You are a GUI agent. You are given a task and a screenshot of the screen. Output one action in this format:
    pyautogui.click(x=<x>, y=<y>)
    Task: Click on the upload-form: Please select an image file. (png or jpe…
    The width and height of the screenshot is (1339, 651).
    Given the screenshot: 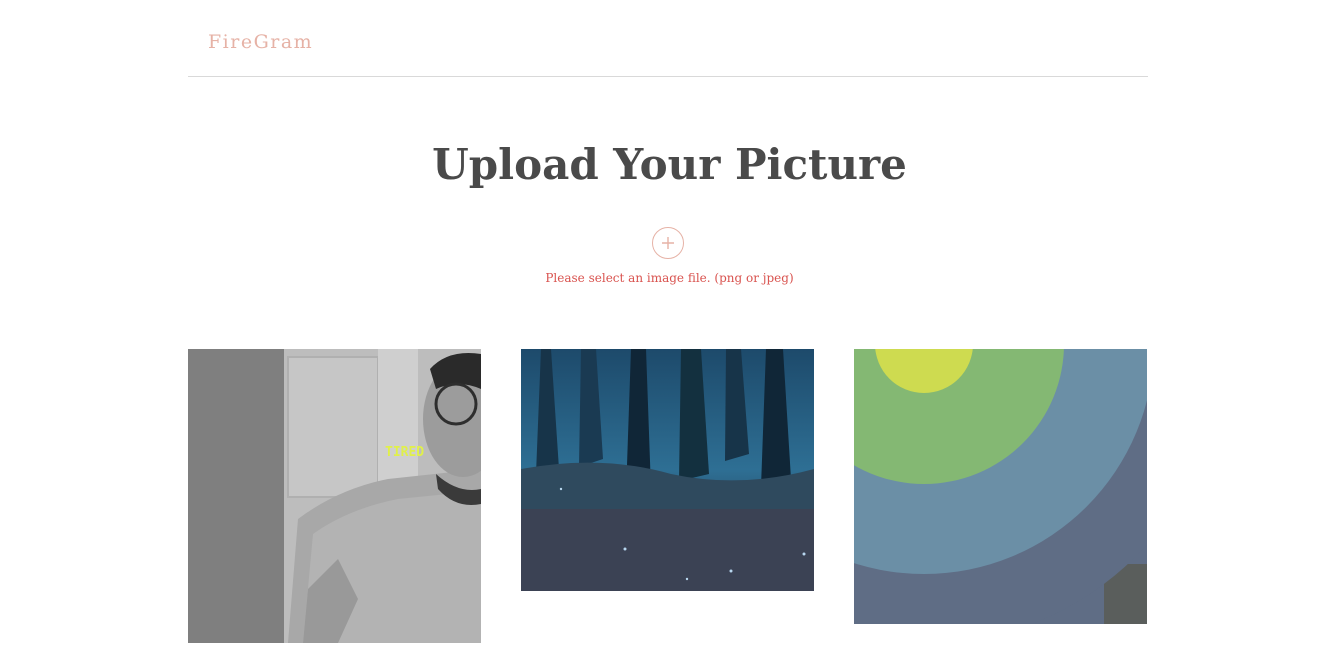 What is the action you would take?
    pyautogui.click(x=669, y=262)
    